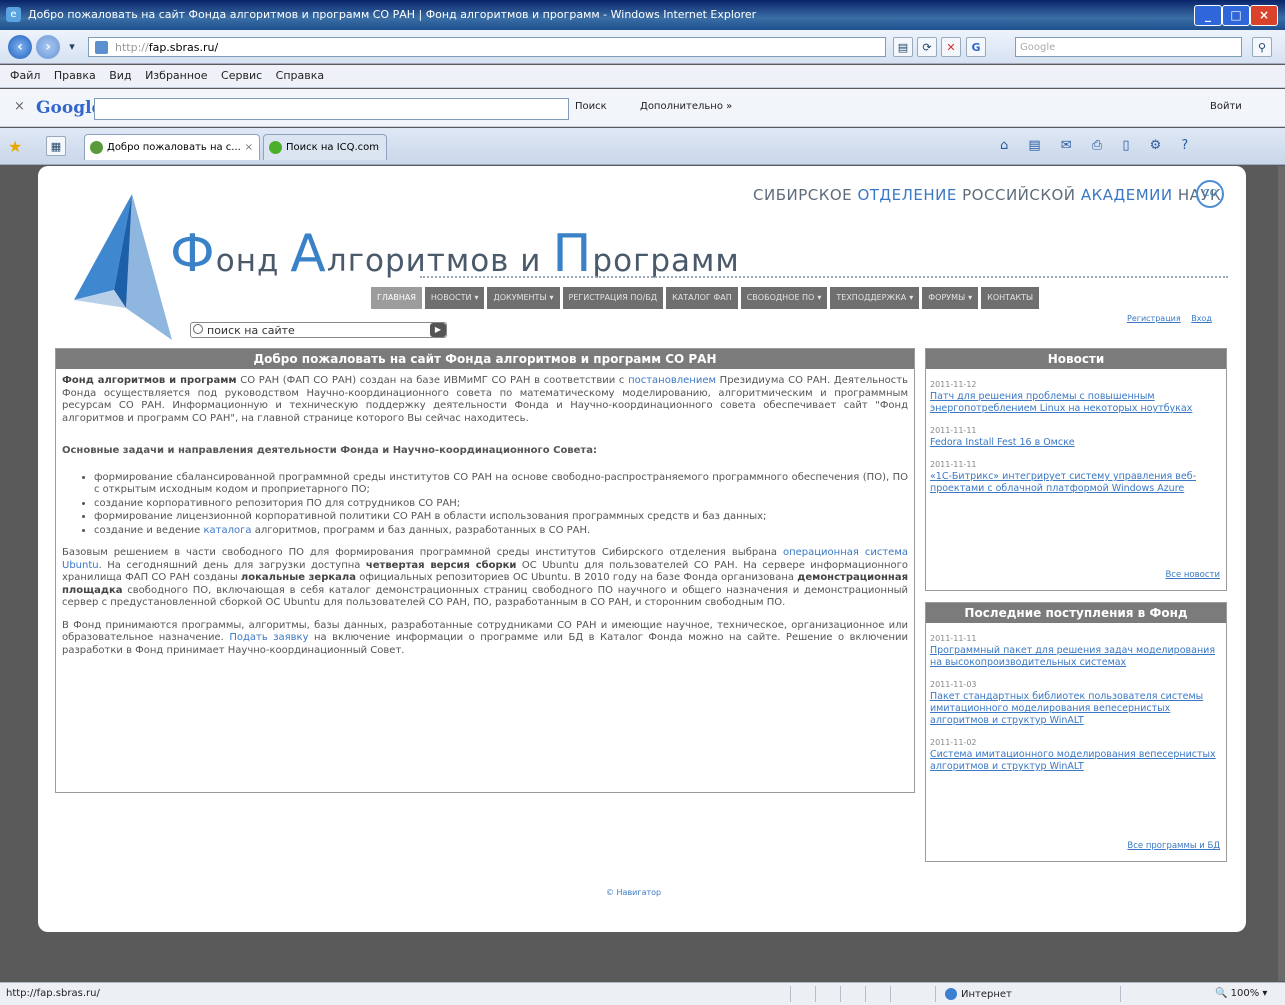 Image resolution: width=1285 pixels, height=1005 pixels. What do you see at coordinates (1264, 15) in the screenshot?
I see `close-window-button: ×` at bounding box center [1264, 15].